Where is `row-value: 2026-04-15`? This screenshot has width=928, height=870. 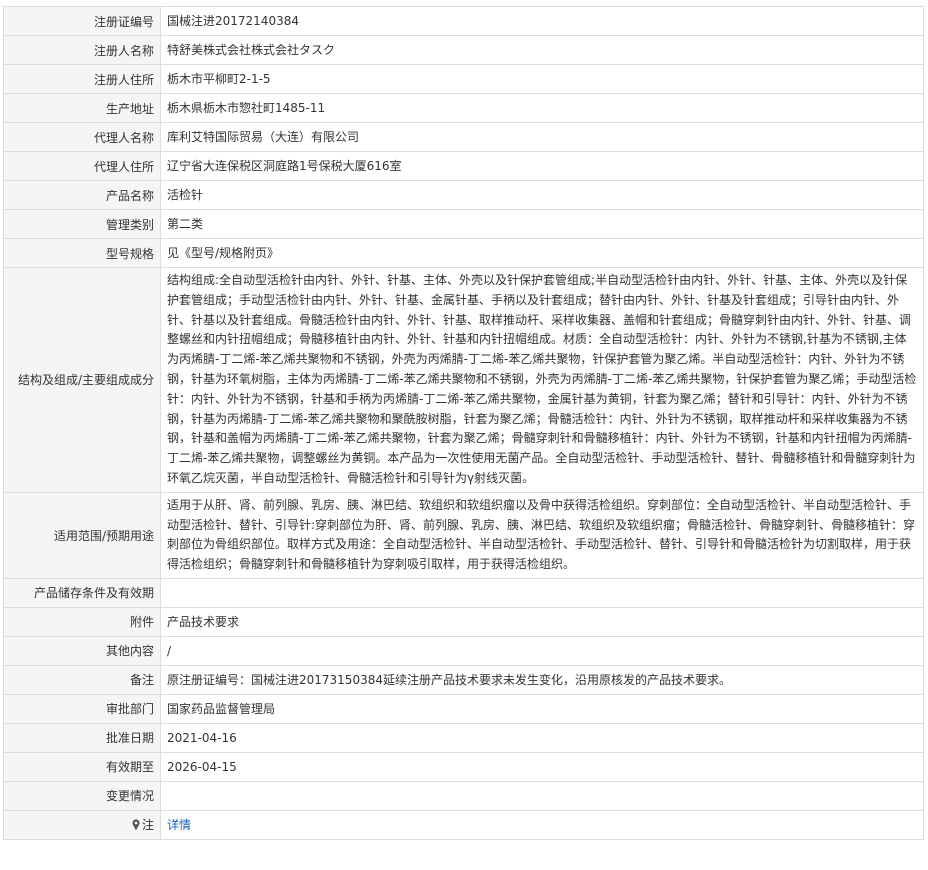 row-value: 2026-04-15 is located at coordinates (542, 766).